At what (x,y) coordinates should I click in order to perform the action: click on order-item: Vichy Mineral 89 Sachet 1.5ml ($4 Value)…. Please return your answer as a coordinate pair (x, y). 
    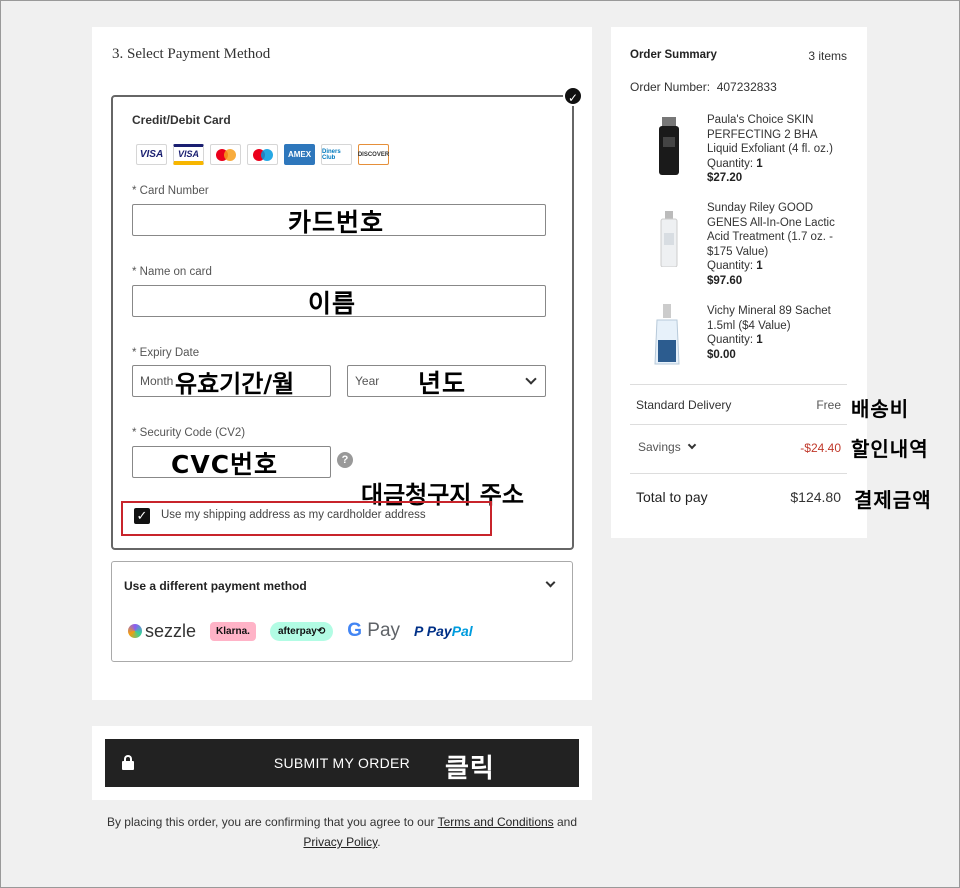
    Looking at the image, I should click on (777, 333).